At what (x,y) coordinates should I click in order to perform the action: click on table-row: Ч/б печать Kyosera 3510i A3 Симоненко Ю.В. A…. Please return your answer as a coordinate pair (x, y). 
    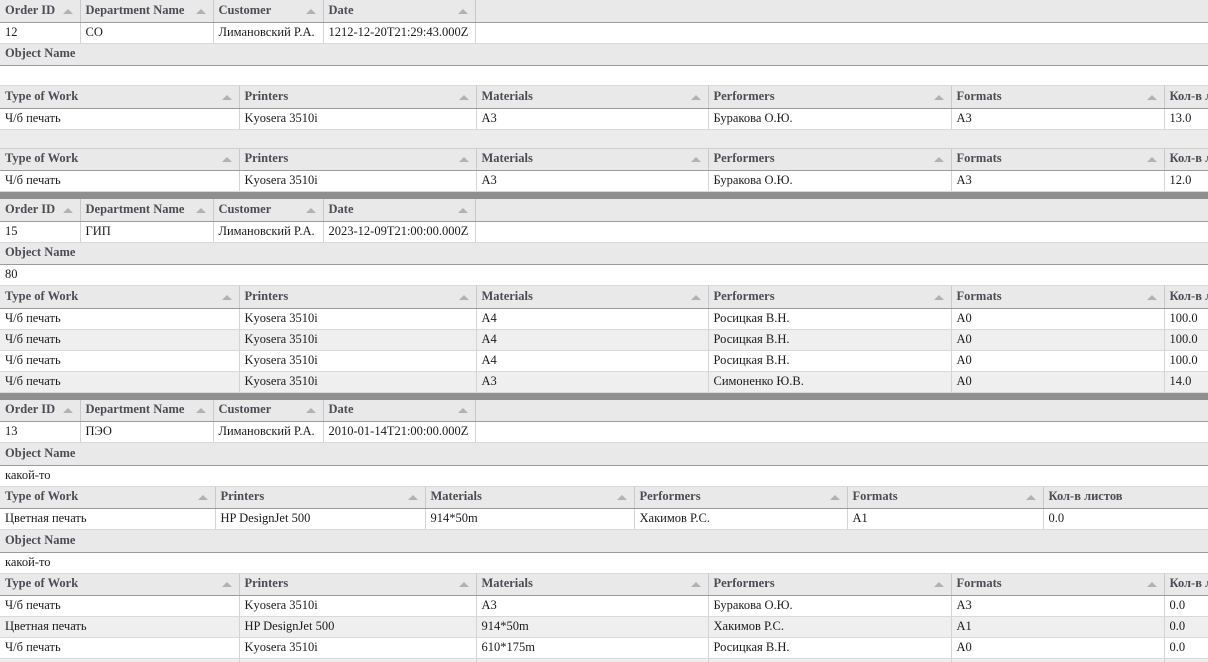
    Looking at the image, I should click on (604, 382).